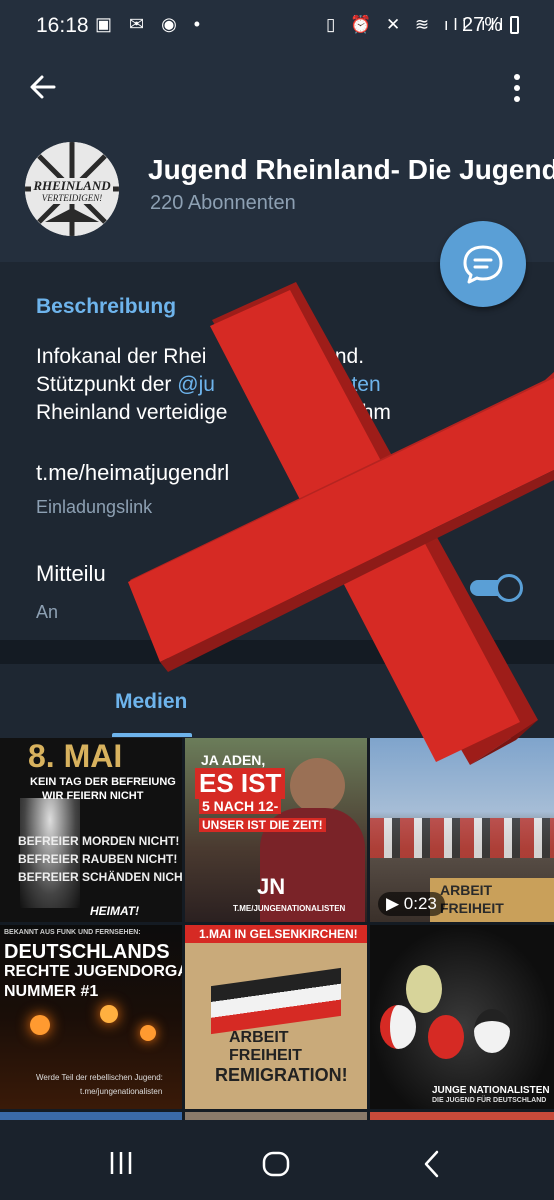 This screenshot has width=554, height=1200. What do you see at coordinates (72, 198) in the screenshot?
I see `avatar-text-2: VERTEIDIGEN!` at bounding box center [72, 198].